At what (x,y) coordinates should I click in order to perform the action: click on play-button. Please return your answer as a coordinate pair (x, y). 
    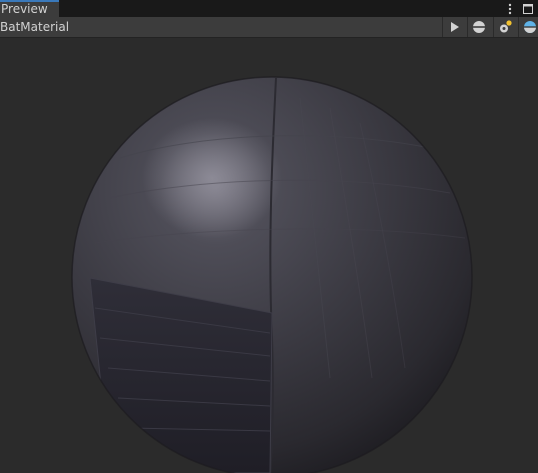
    Looking at the image, I should click on (453, 27).